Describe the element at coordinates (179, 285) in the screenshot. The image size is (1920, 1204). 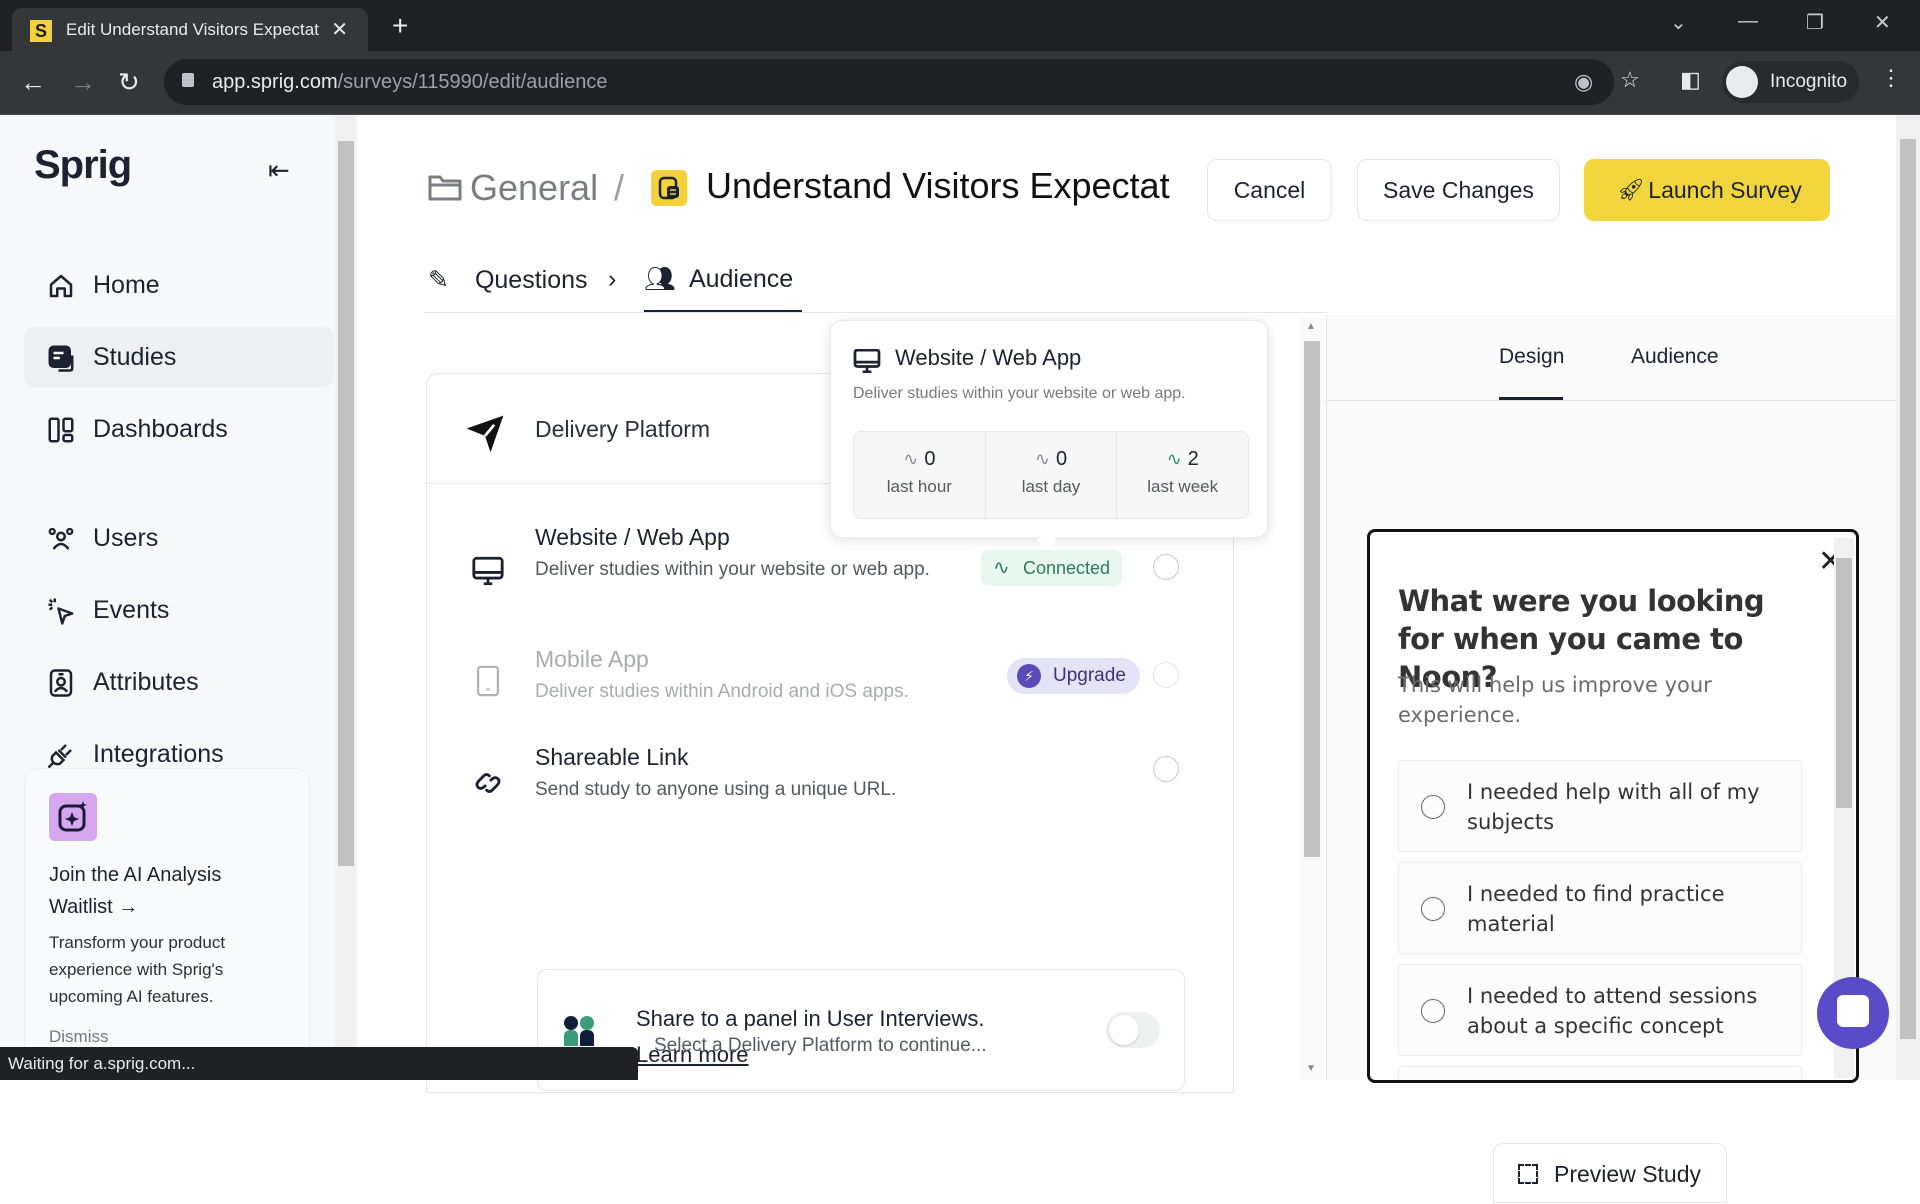
I see `sidebar-item-home: Home` at that location.